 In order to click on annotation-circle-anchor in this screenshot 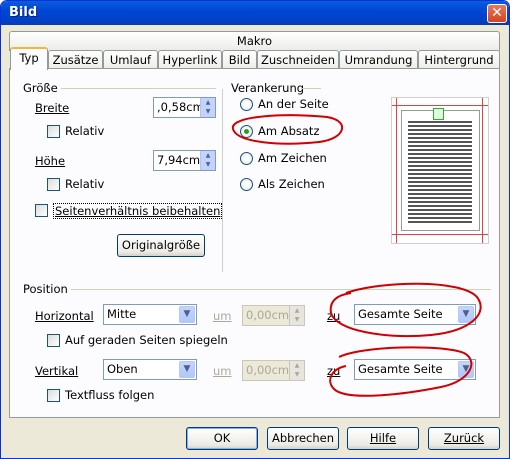, I will do `click(287, 129)`.